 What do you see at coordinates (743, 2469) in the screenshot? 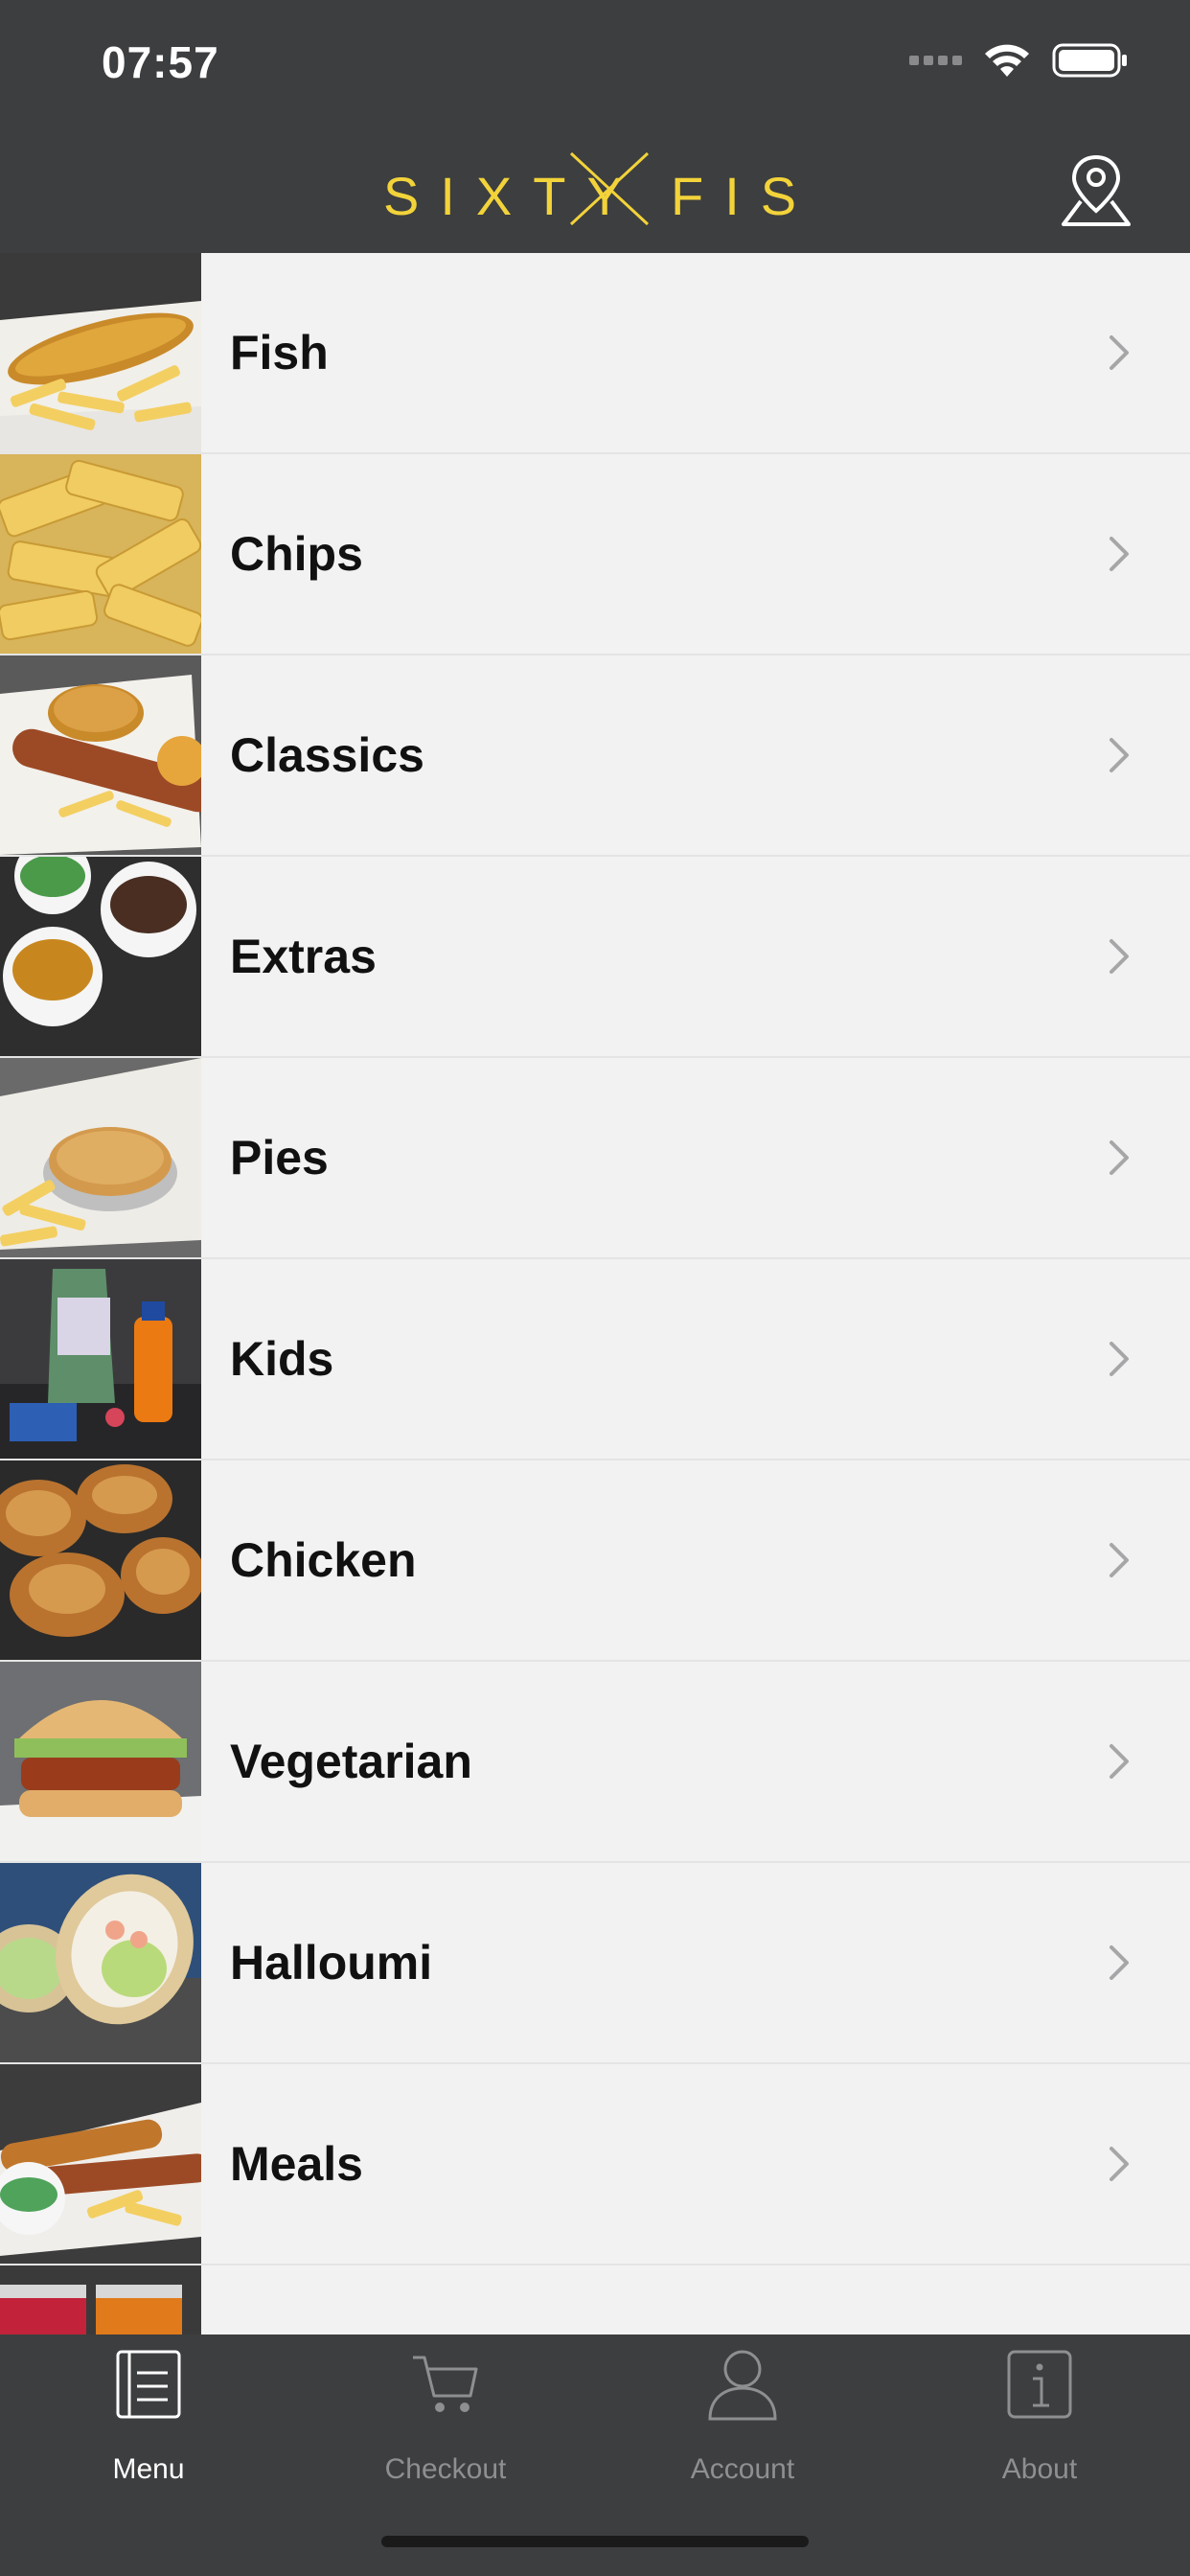
I see `tab-label: Account` at bounding box center [743, 2469].